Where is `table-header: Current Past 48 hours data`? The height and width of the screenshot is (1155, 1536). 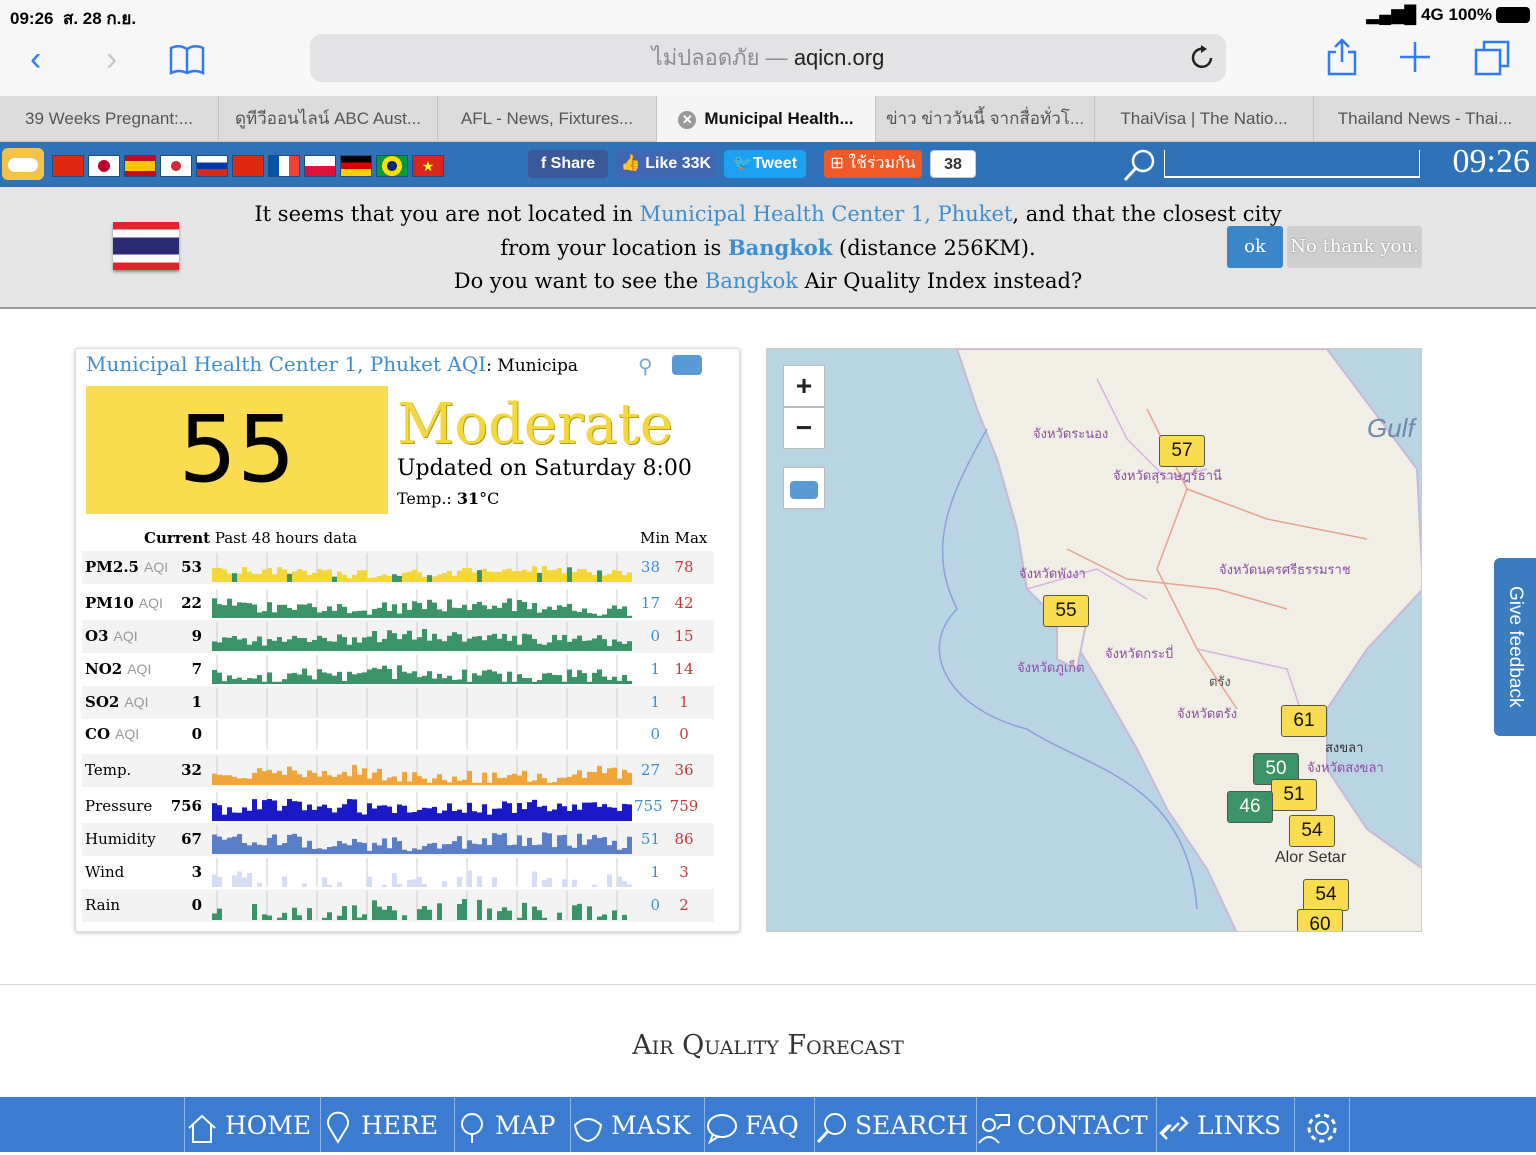
table-header: Current Past 48 hours data is located at coordinates (251, 538).